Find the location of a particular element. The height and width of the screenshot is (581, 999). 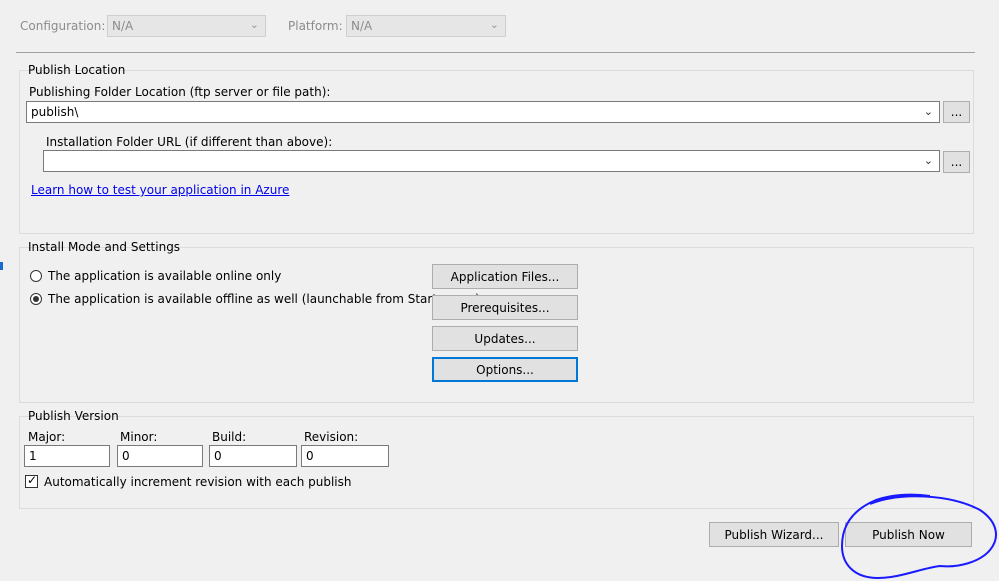

major-label: Major: is located at coordinates (47, 437).